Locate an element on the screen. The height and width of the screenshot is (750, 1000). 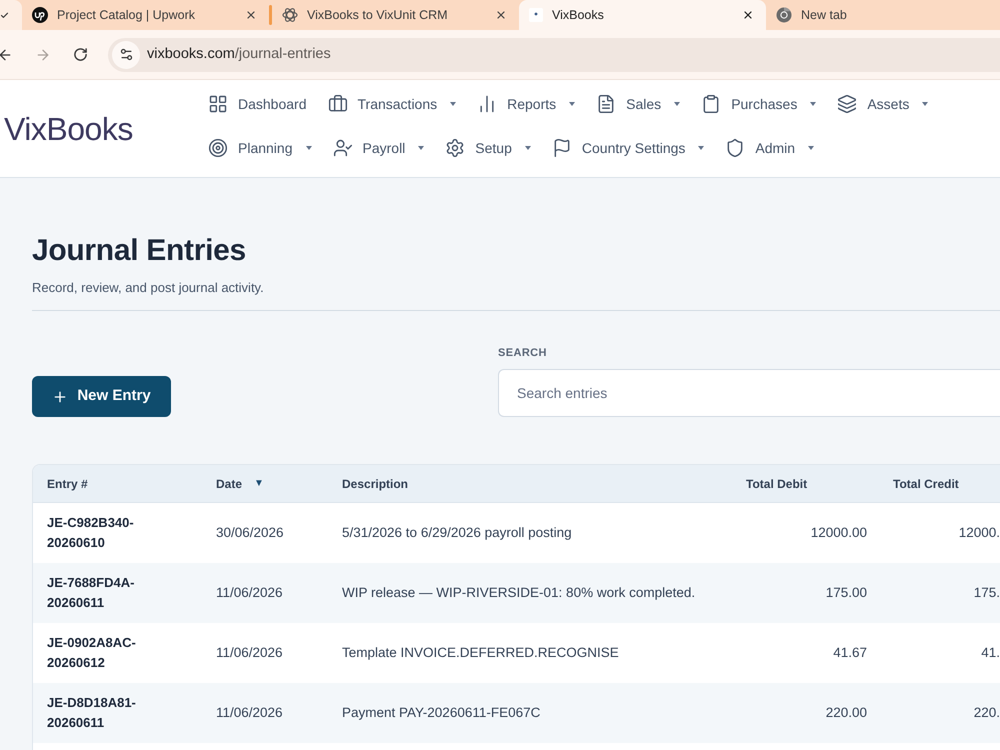
nav-link: Country Settings is located at coordinates (628, 148).